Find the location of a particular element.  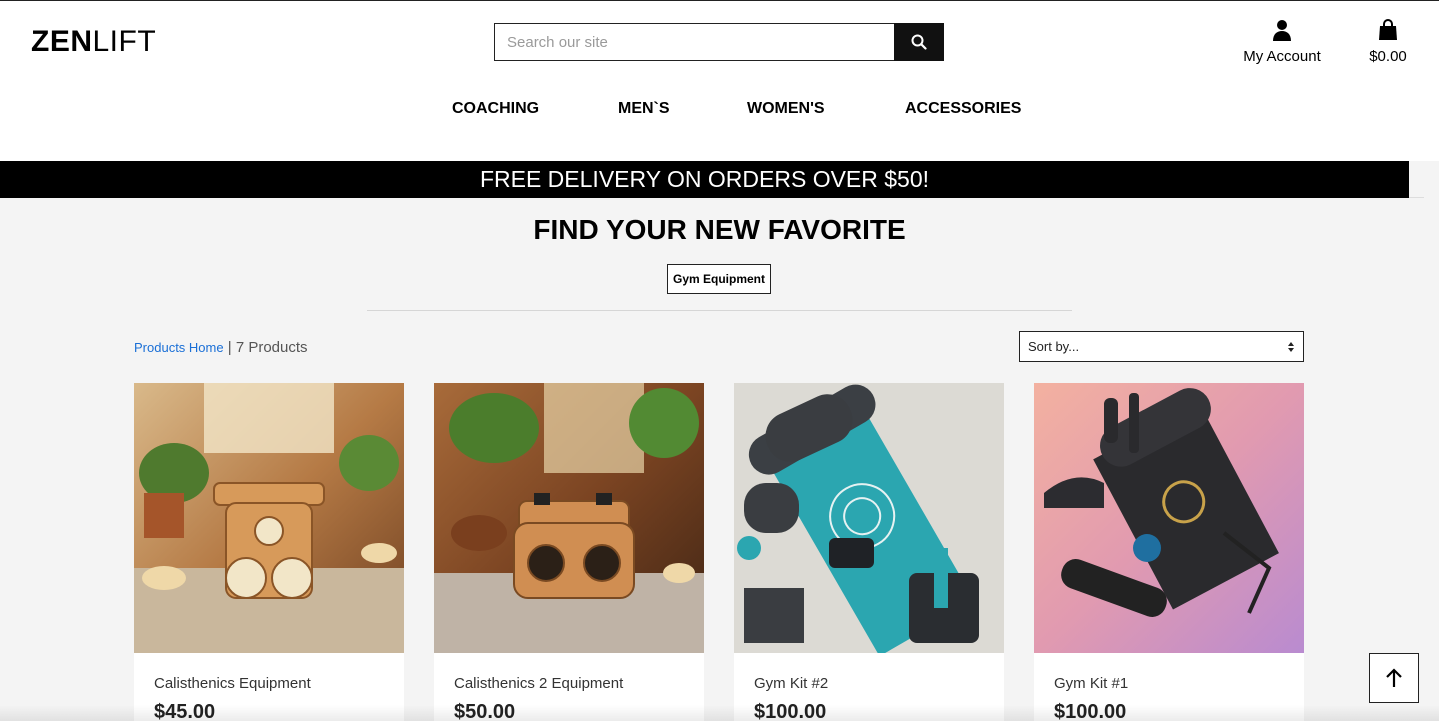

user-icon is located at coordinates (1282, 30).